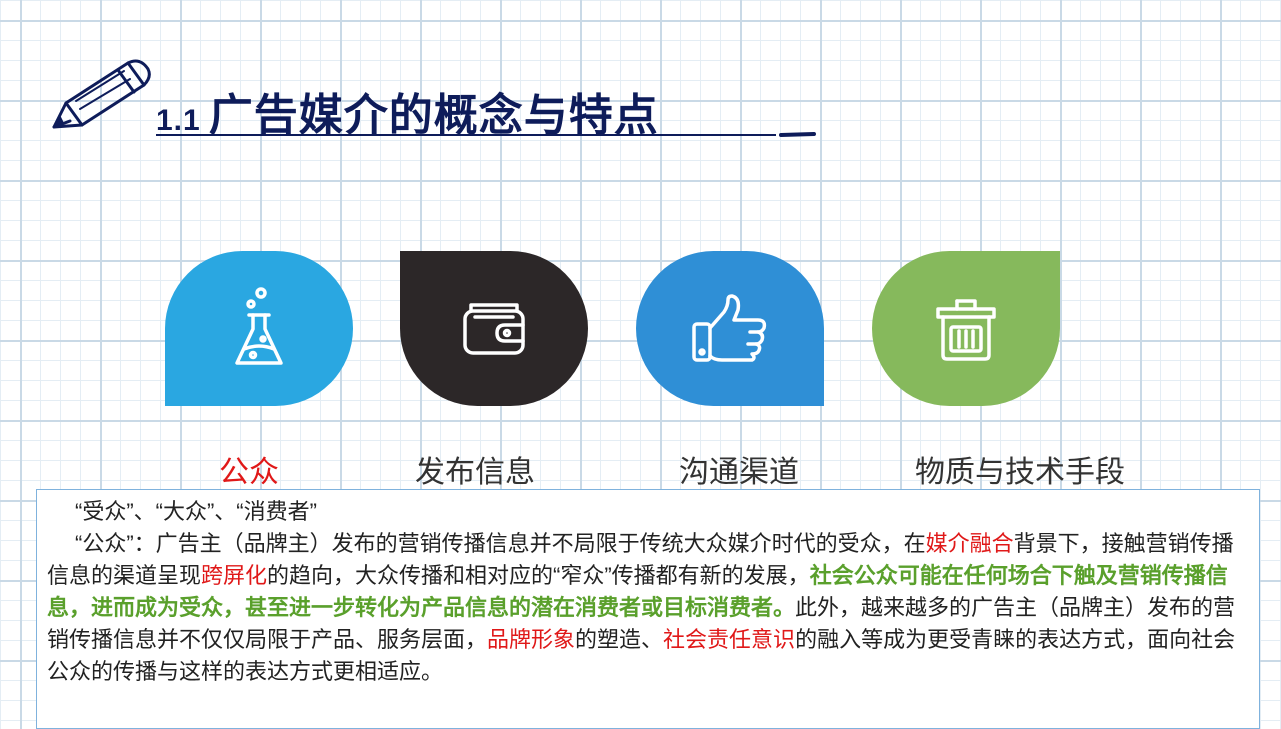 This screenshot has height=729, width=1281. I want to click on text-segment: “公众”：广告主（品牌主）发布的营销传播信息并不局限于传统大众媒介时代的受众，在, so click(500, 543).